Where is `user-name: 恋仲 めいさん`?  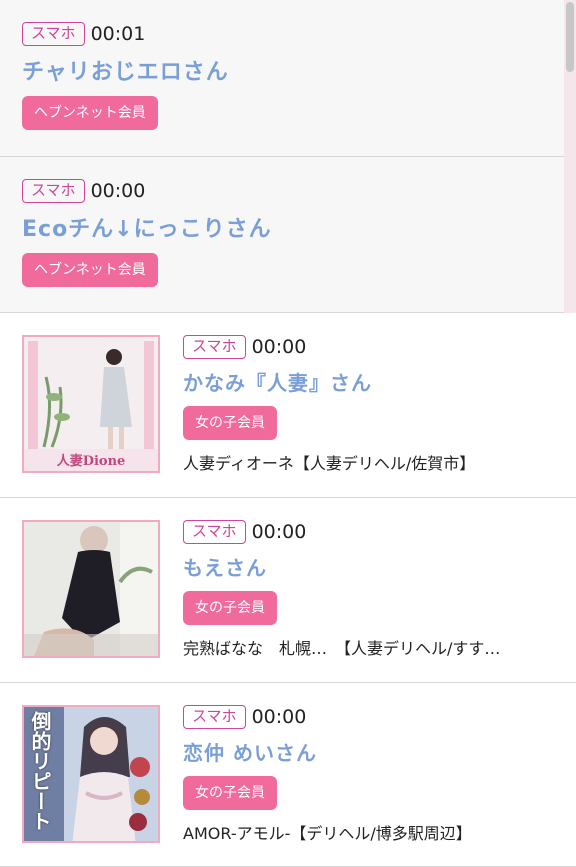 user-name: 恋仲 めいさん is located at coordinates (373, 751).